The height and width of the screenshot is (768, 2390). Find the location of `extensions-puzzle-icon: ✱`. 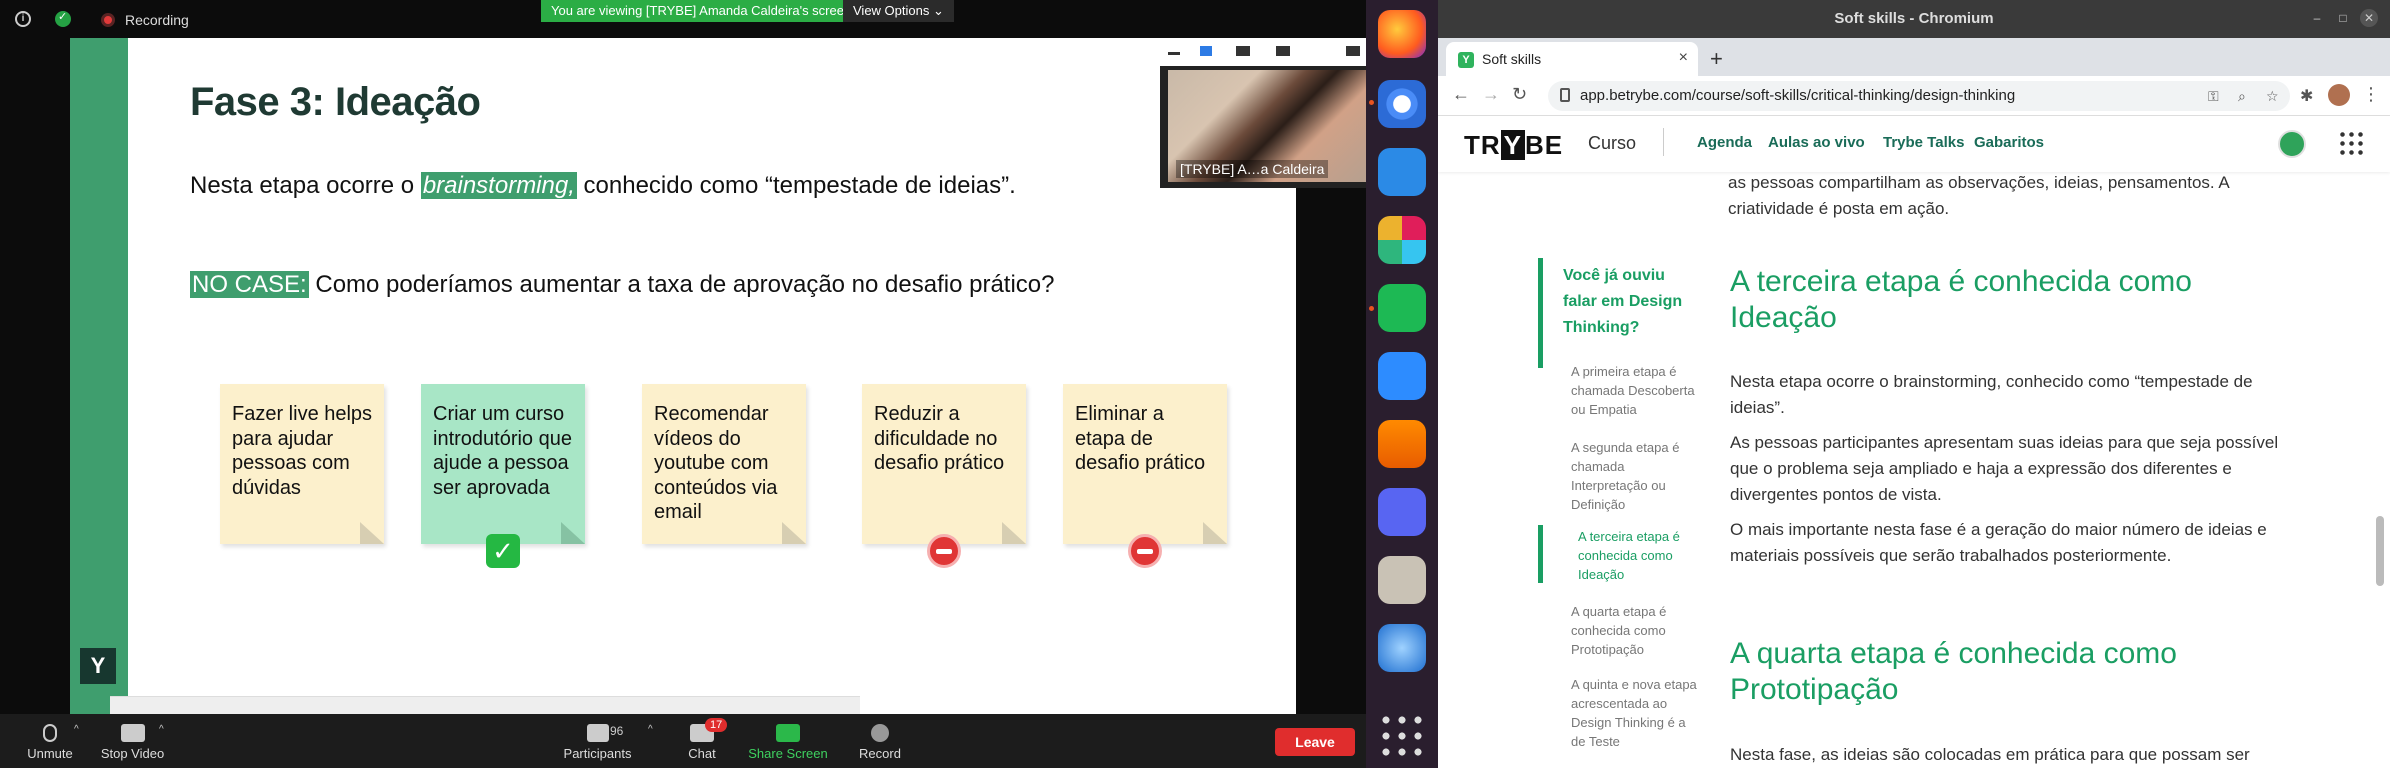

extensions-puzzle-icon: ✱ is located at coordinates (2306, 96).